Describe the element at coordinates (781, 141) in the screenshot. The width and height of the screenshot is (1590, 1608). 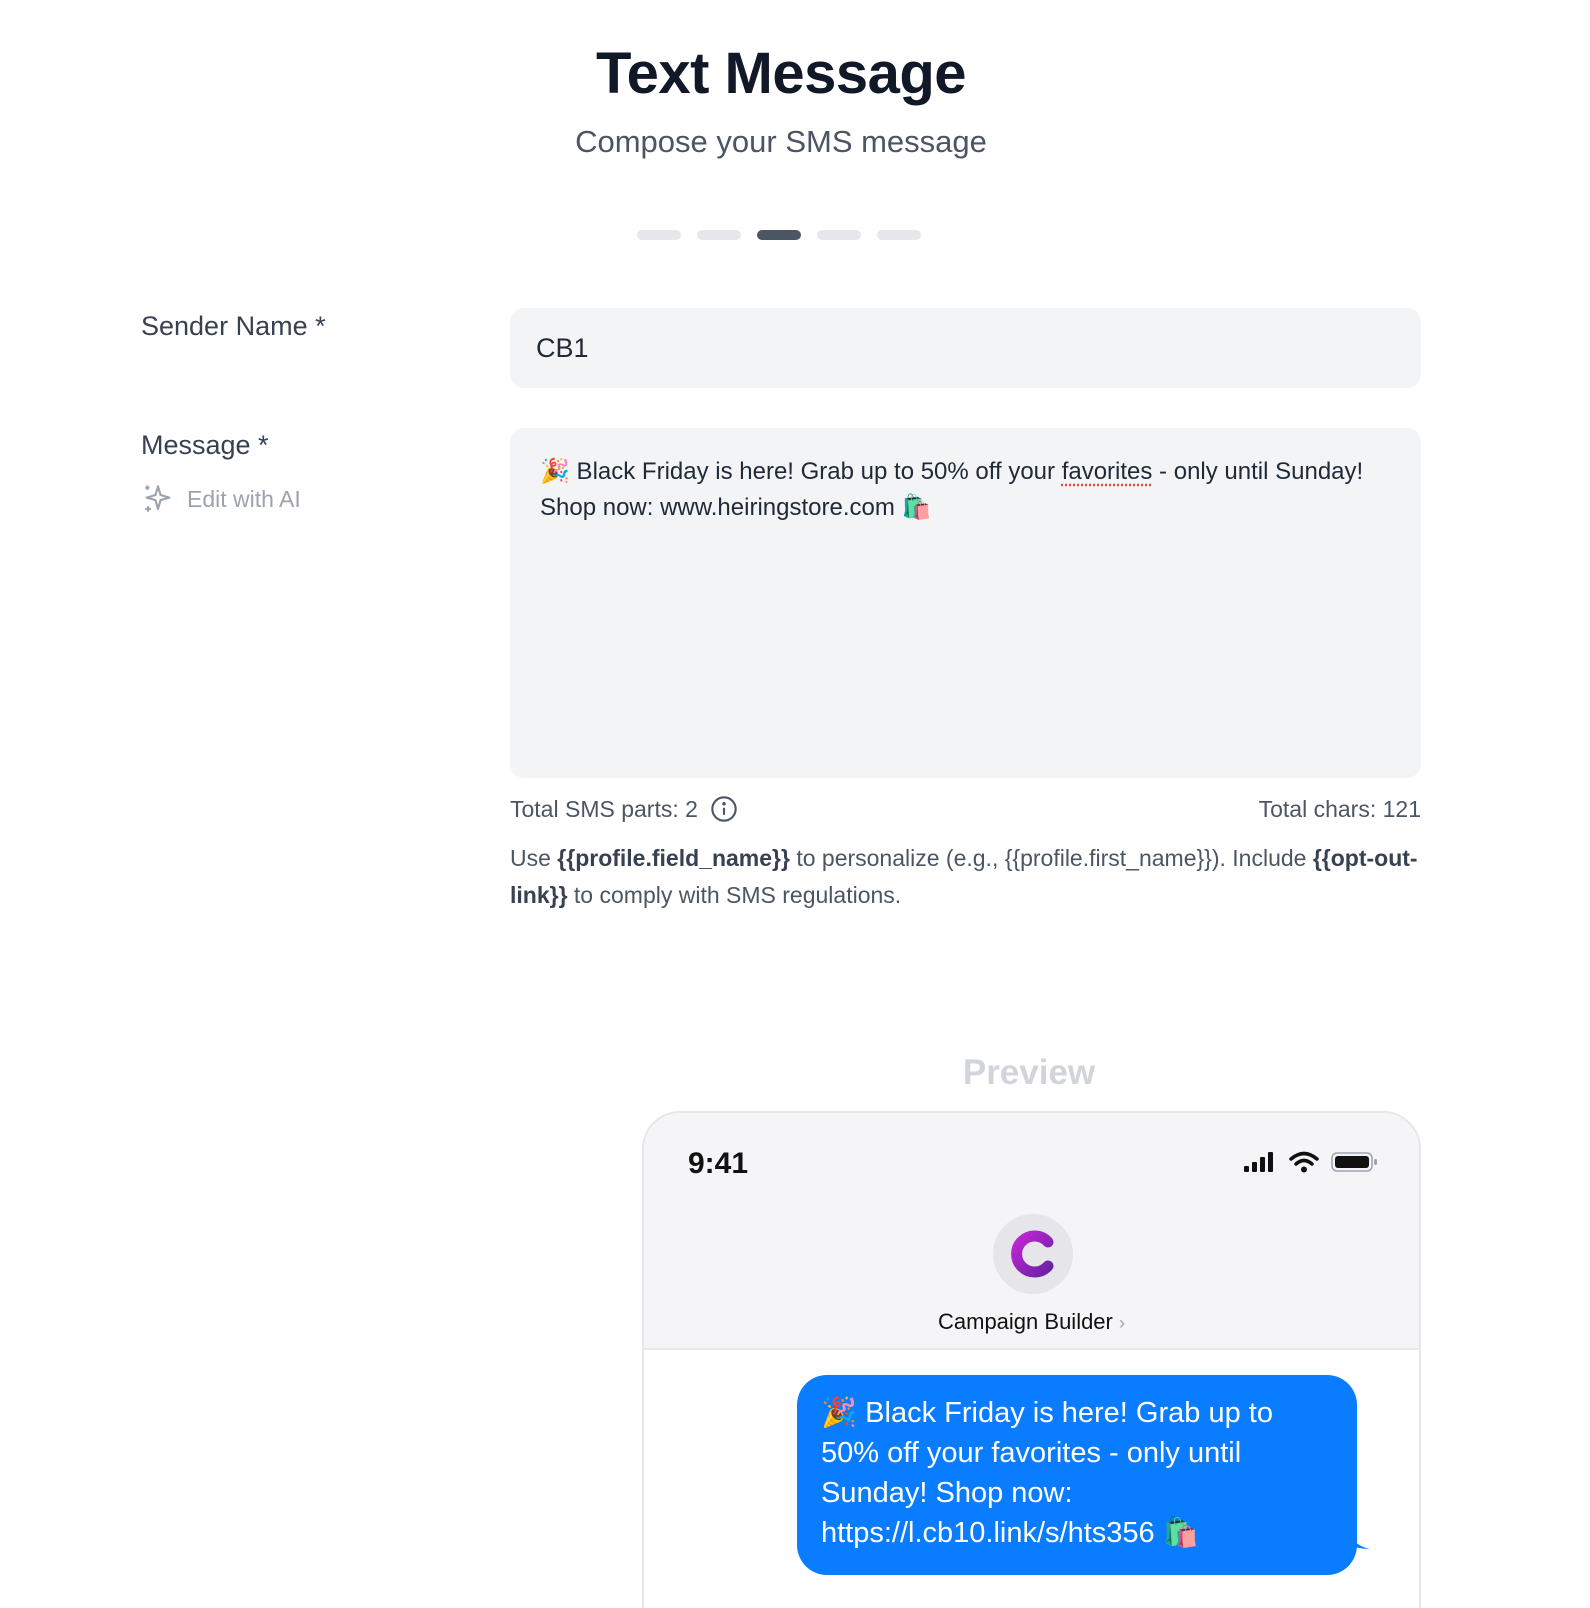
I see `page-subtitle: Compose your SMS message` at that location.